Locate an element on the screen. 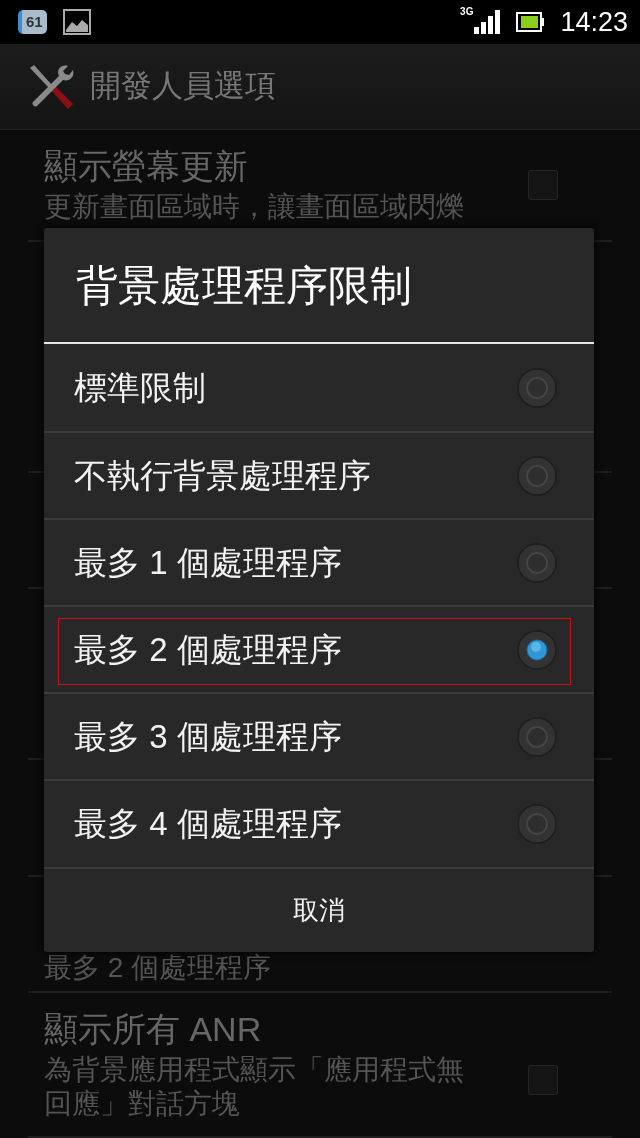 The width and height of the screenshot is (640, 1138). tools-icon is located at coordinates (51, 86).